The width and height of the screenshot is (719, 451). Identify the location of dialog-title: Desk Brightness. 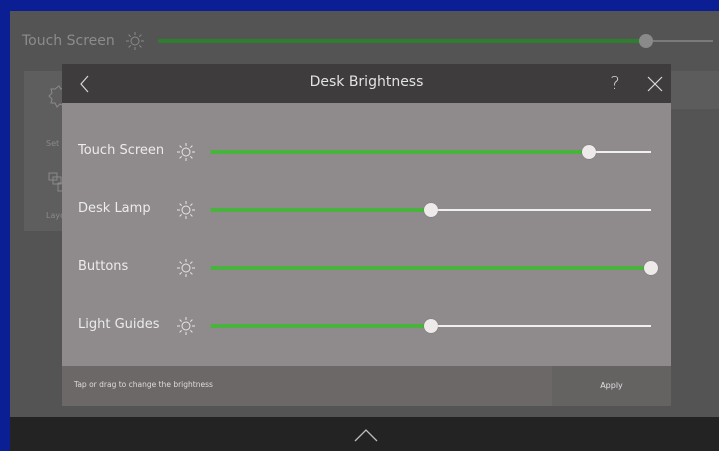
(366, 82).